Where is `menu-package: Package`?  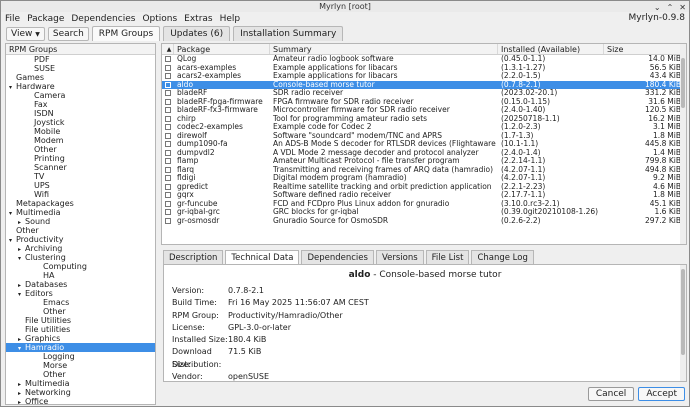
menu-package: Package is located at coordinates (45, 19).